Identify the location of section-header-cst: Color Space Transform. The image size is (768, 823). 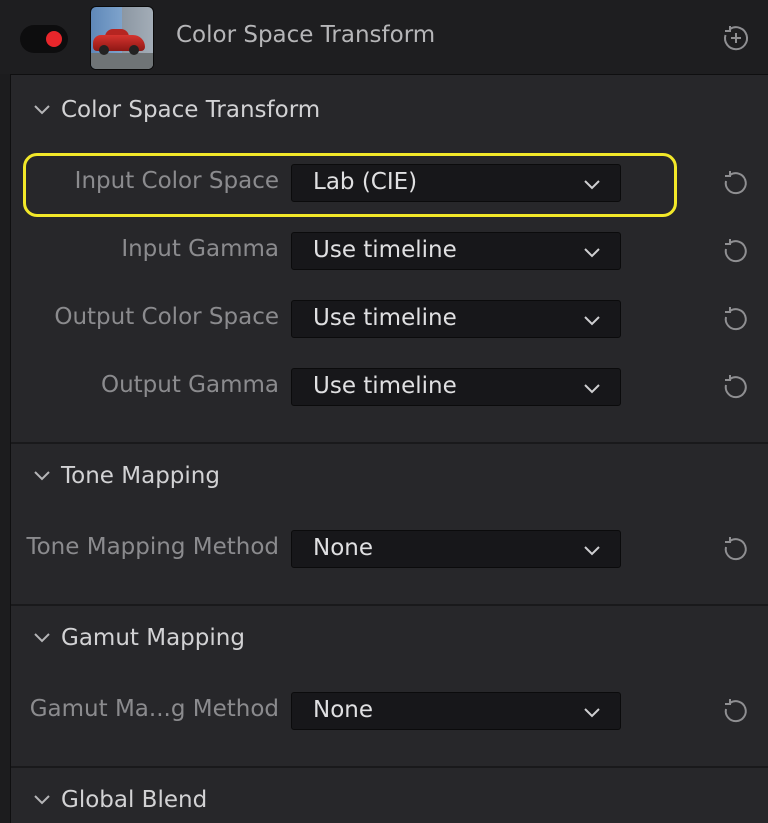
(175, 110).